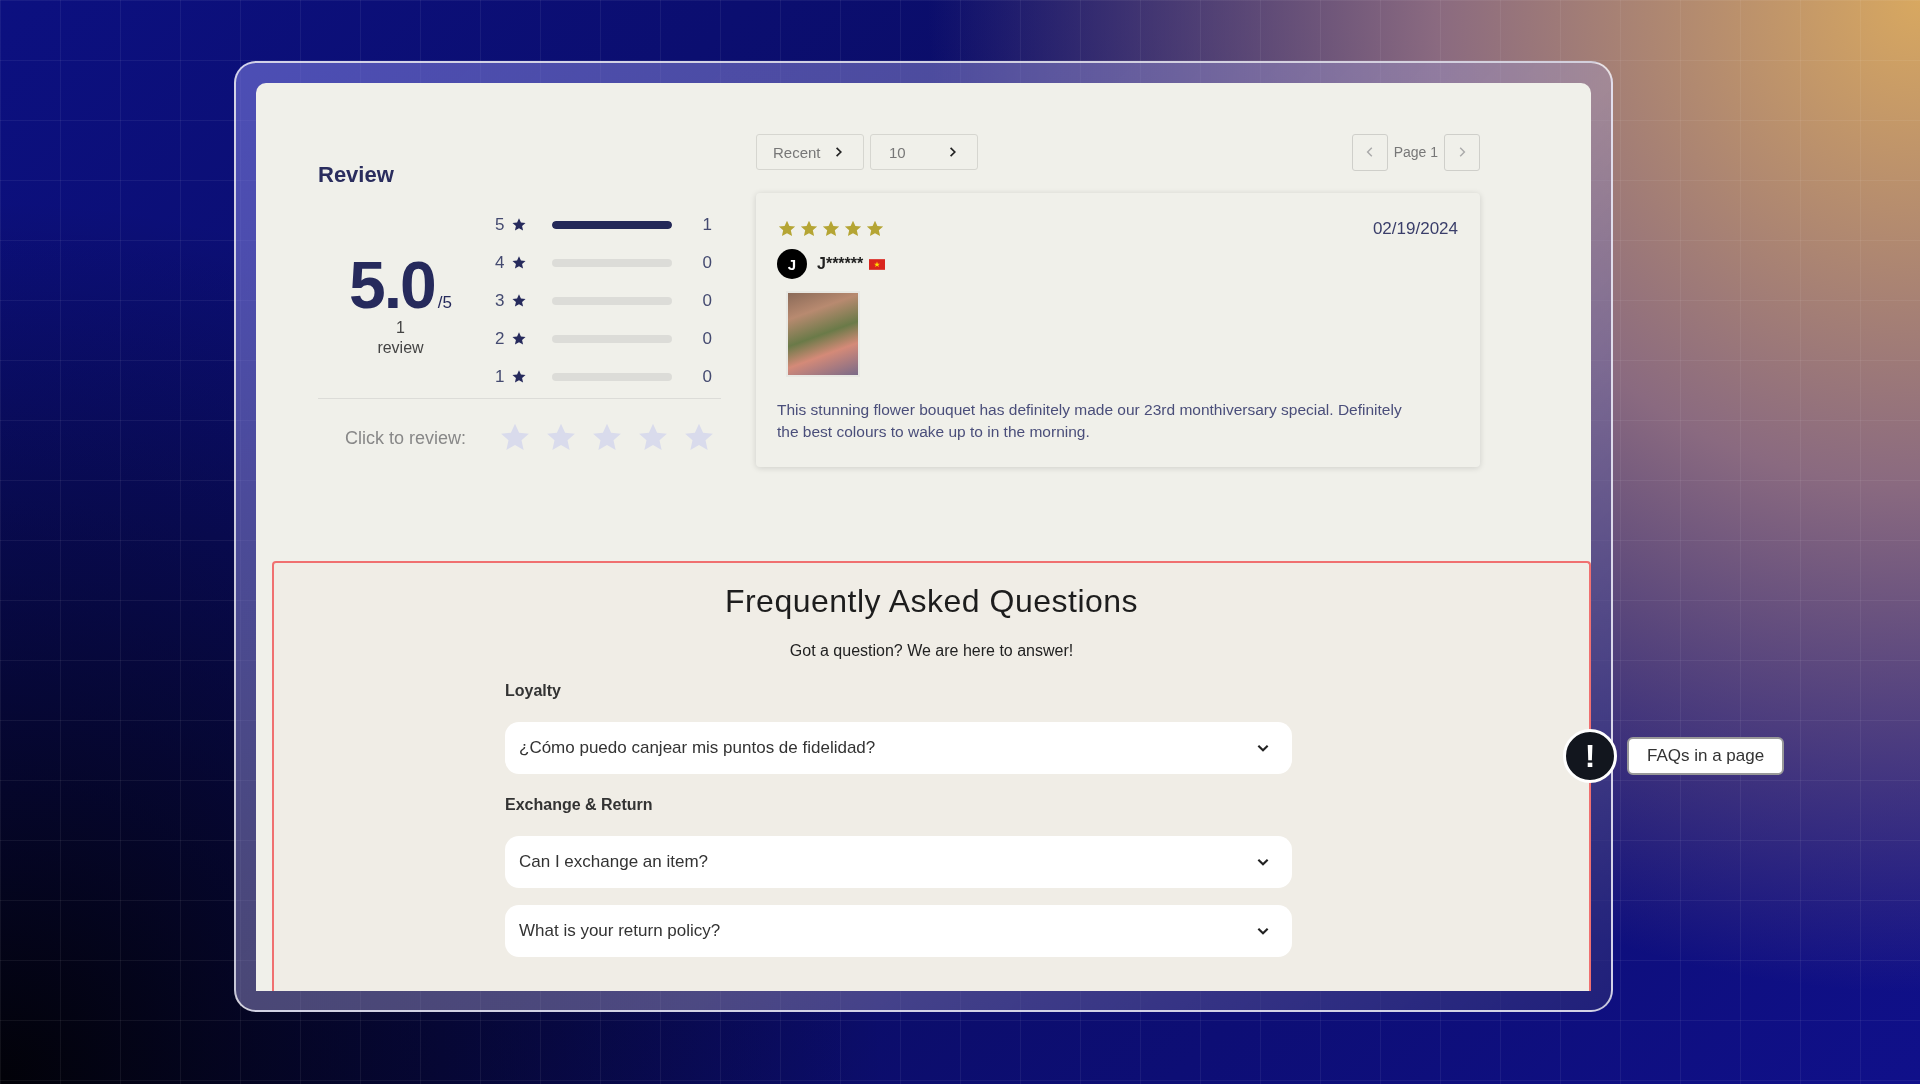  What do you see at coordinates (792, 264) in the screenshot?
I see `avatar: J` at bounding box center [792, 264].